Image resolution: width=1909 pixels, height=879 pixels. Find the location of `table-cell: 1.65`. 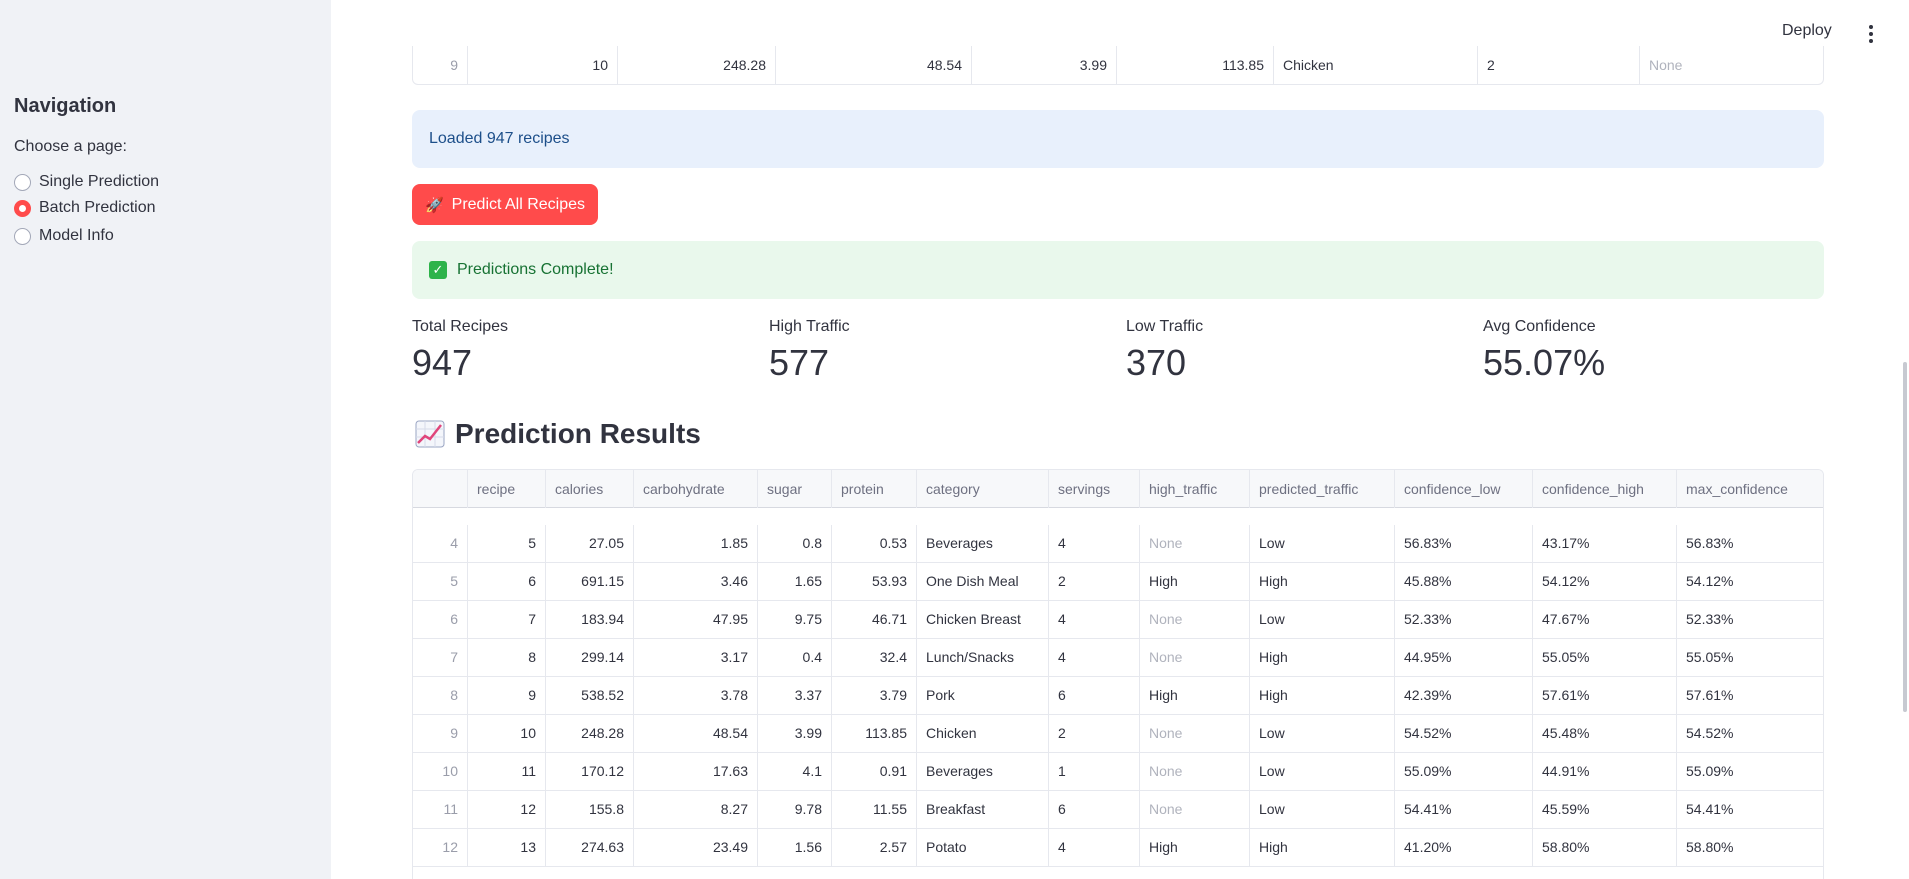

table-cell: 1.65 is located at coordinates (795, 581).